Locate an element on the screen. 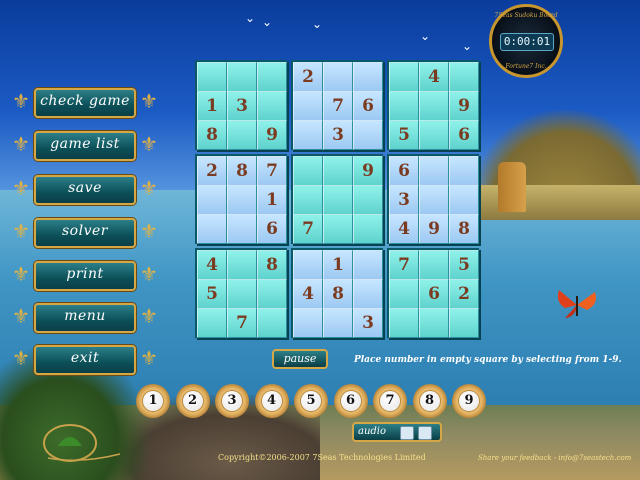 The width and height of the screenshot is (640, 480). number-7-button: 7 is located at coordinates (390, 401).